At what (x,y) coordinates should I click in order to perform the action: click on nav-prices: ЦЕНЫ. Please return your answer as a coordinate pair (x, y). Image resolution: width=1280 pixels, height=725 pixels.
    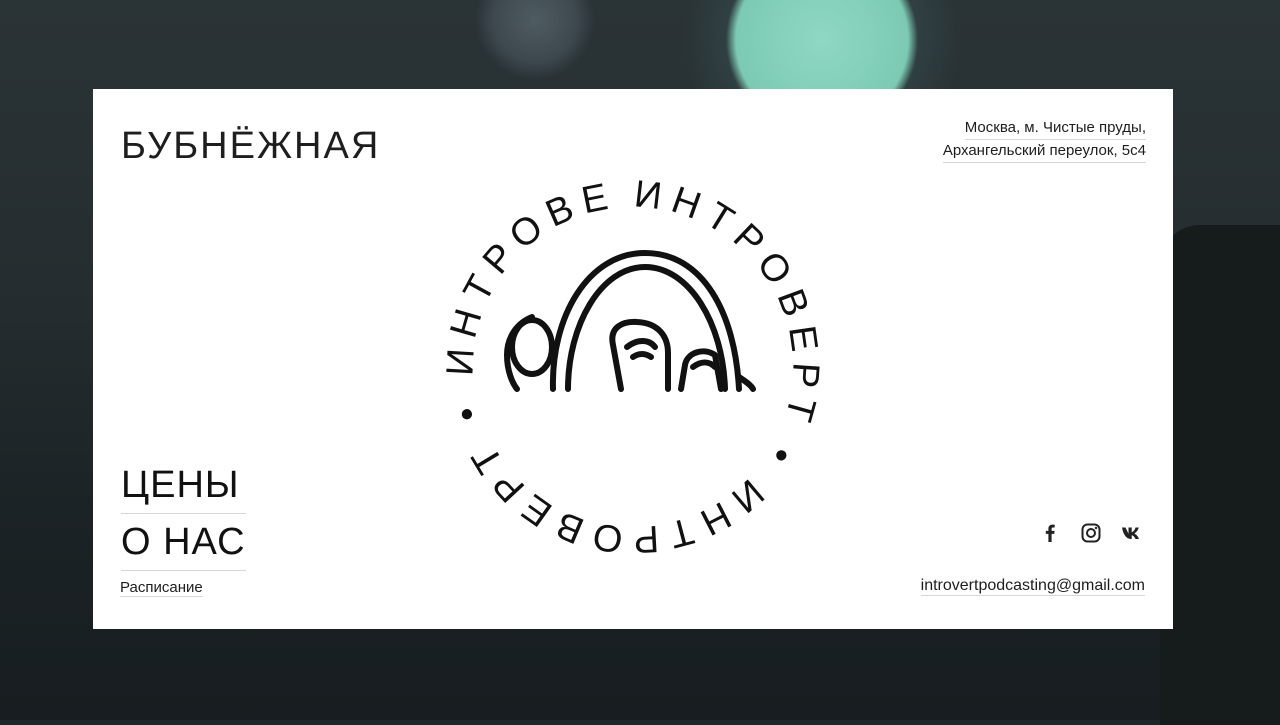
    Looking at the image, I should click on (183, 486).